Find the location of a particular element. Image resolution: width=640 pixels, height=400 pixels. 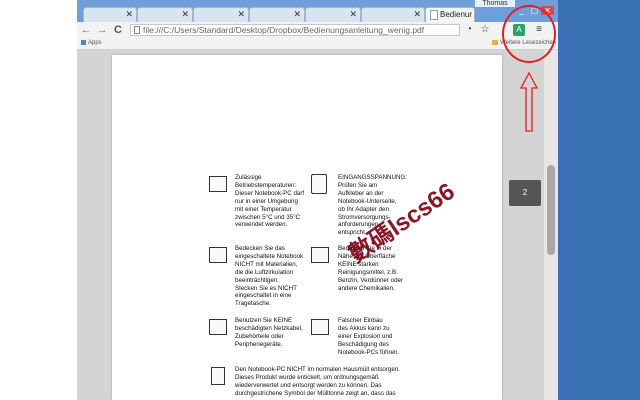

folder-icon is located at coordinates (495, 42).